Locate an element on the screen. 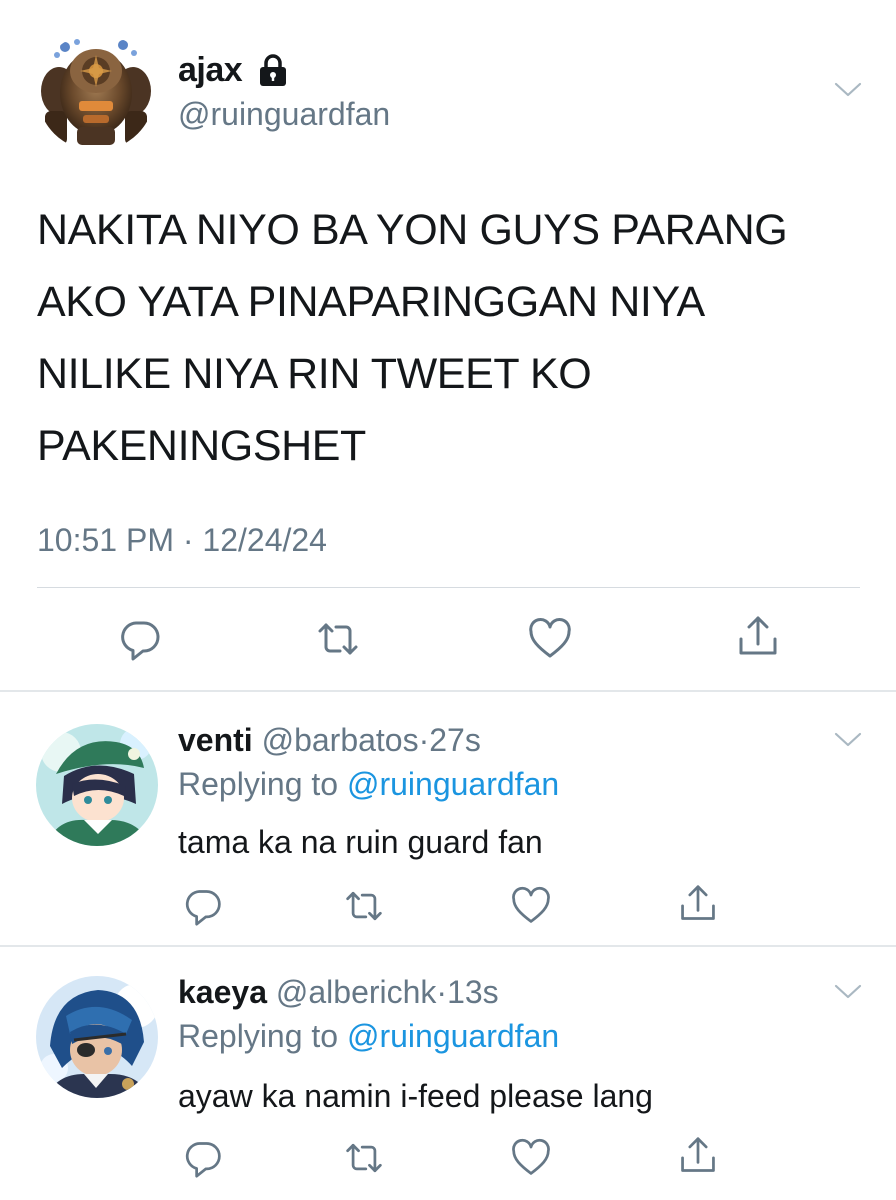 The height and width of the screenshot is (1200, 896). reply-age: 13s is located at coordinates (473, 992).